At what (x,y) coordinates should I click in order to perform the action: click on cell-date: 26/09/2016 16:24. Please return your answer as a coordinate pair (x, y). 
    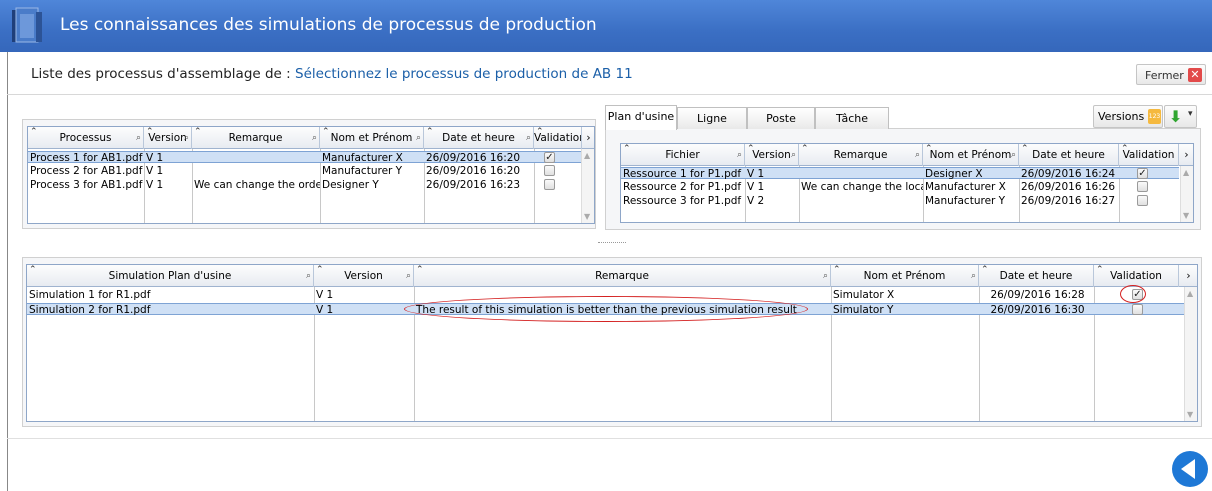
    Looking at the image, I should click on (1068, 174).